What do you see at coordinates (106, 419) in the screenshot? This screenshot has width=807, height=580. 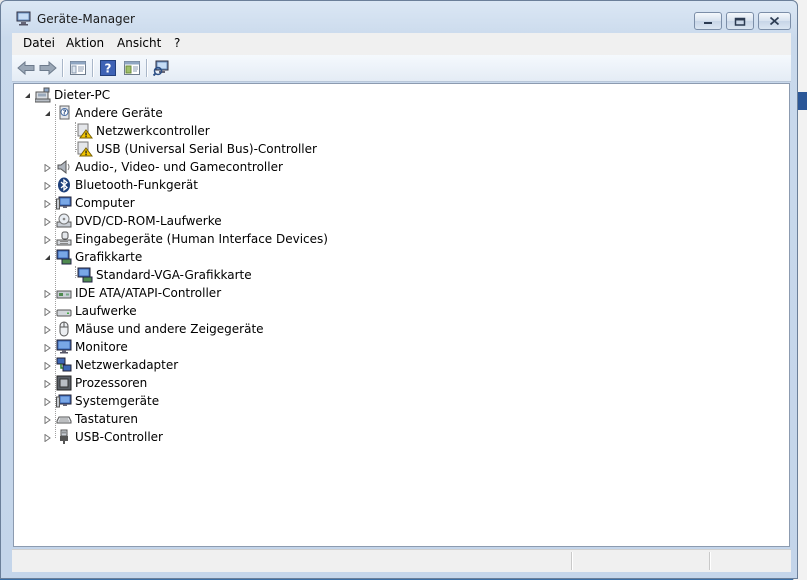 I see `tree-label: Tastaturen` at bounding box center [106, 419].